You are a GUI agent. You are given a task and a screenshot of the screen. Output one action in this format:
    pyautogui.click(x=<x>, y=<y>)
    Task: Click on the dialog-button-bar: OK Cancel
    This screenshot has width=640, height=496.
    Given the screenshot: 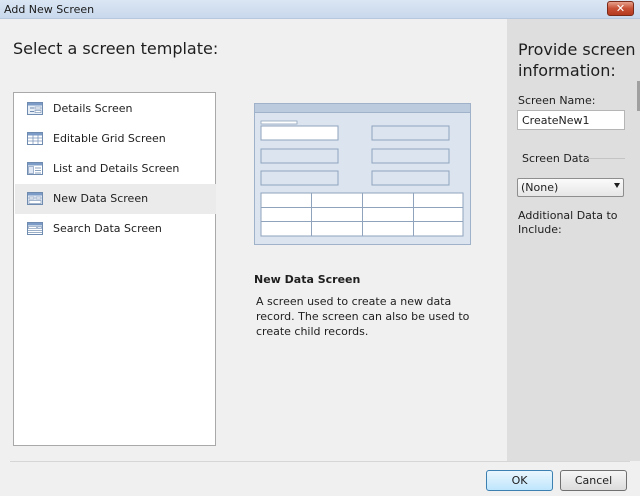 What is the action you would take?
    pyautogui.click(x=320, y=478)
    